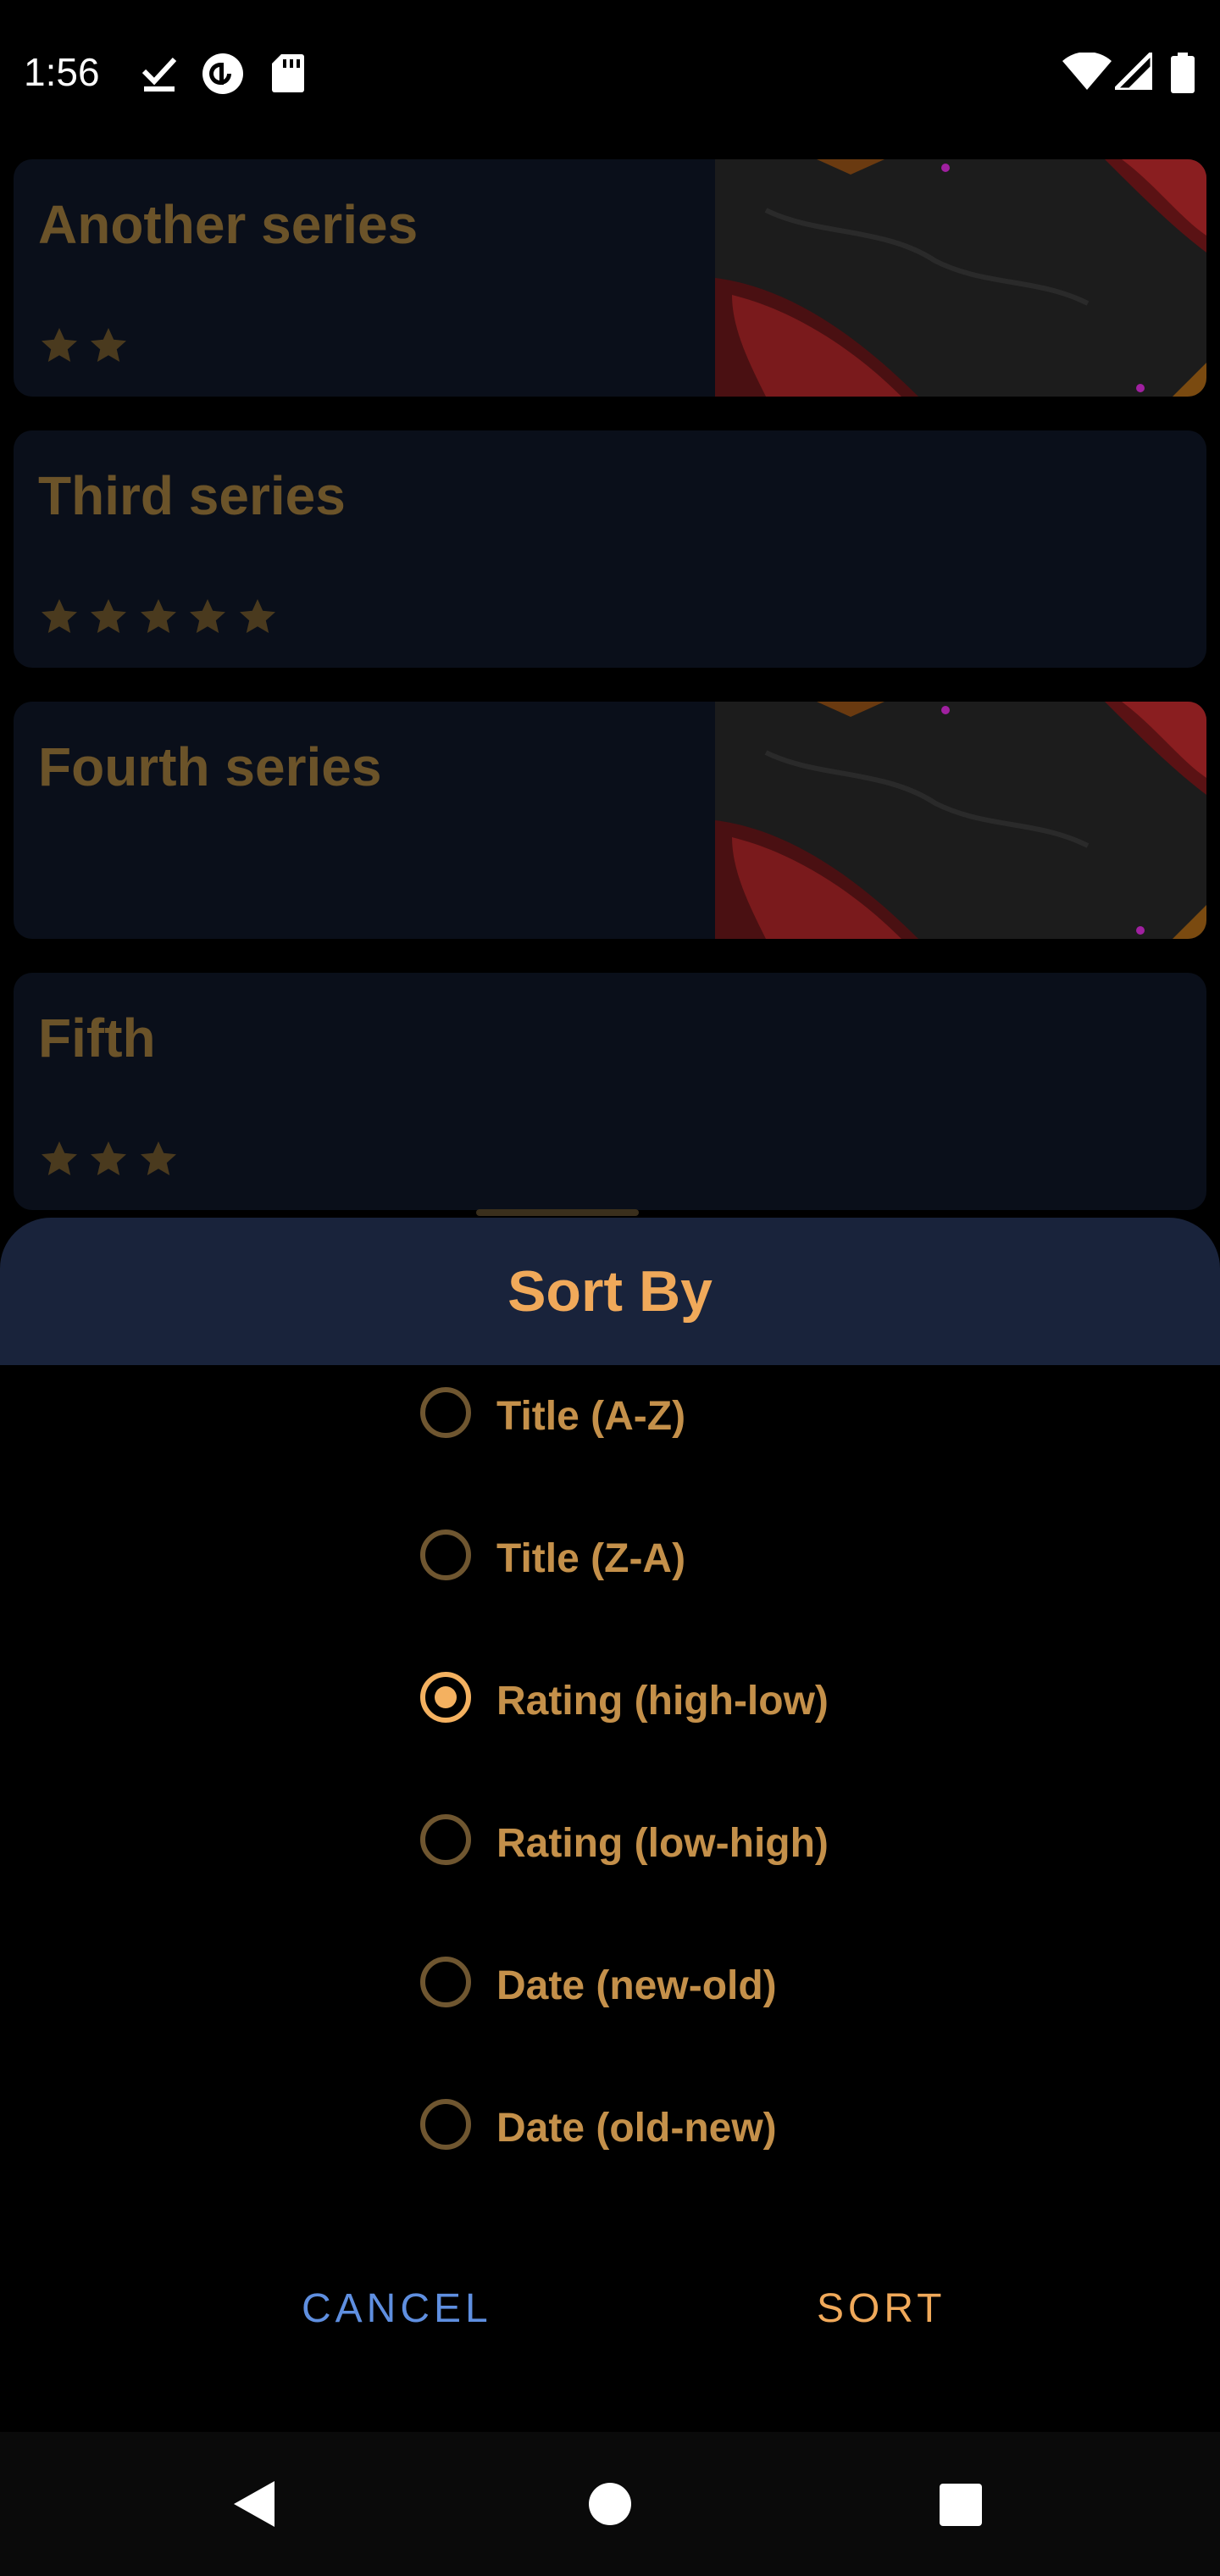  I want to click on home-button, so click(610, 2504).